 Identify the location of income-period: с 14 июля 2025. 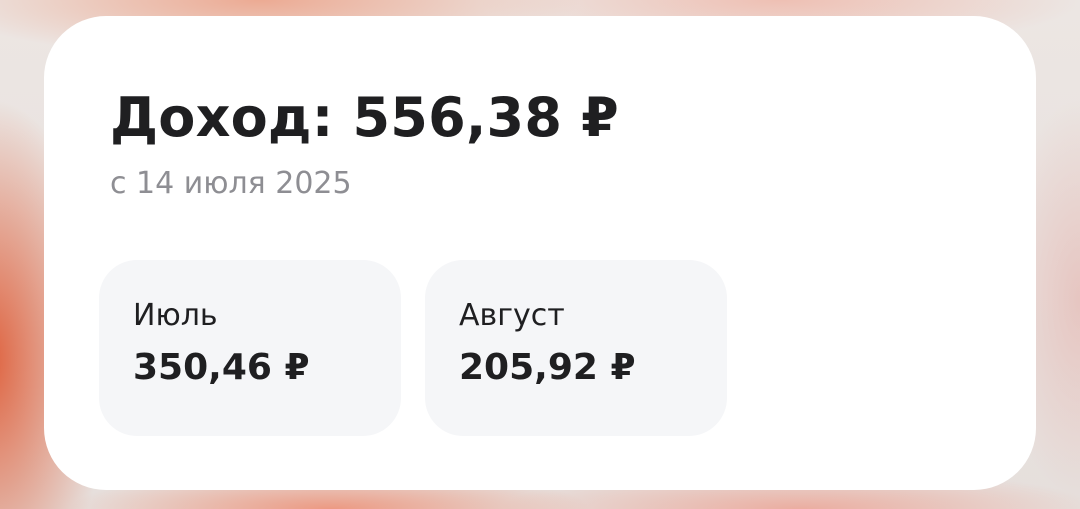
(231, 183).